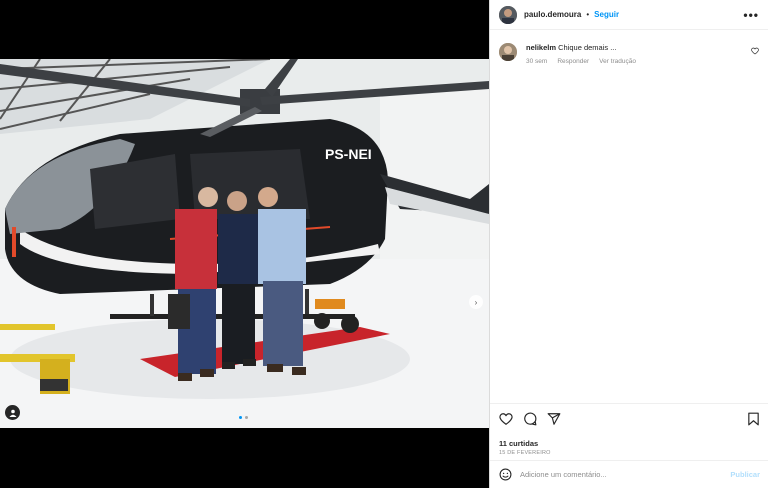  What do you see at coordinates (554, 419) in the screenshot?
I see `share-icon` at bounding box center [554, 419].